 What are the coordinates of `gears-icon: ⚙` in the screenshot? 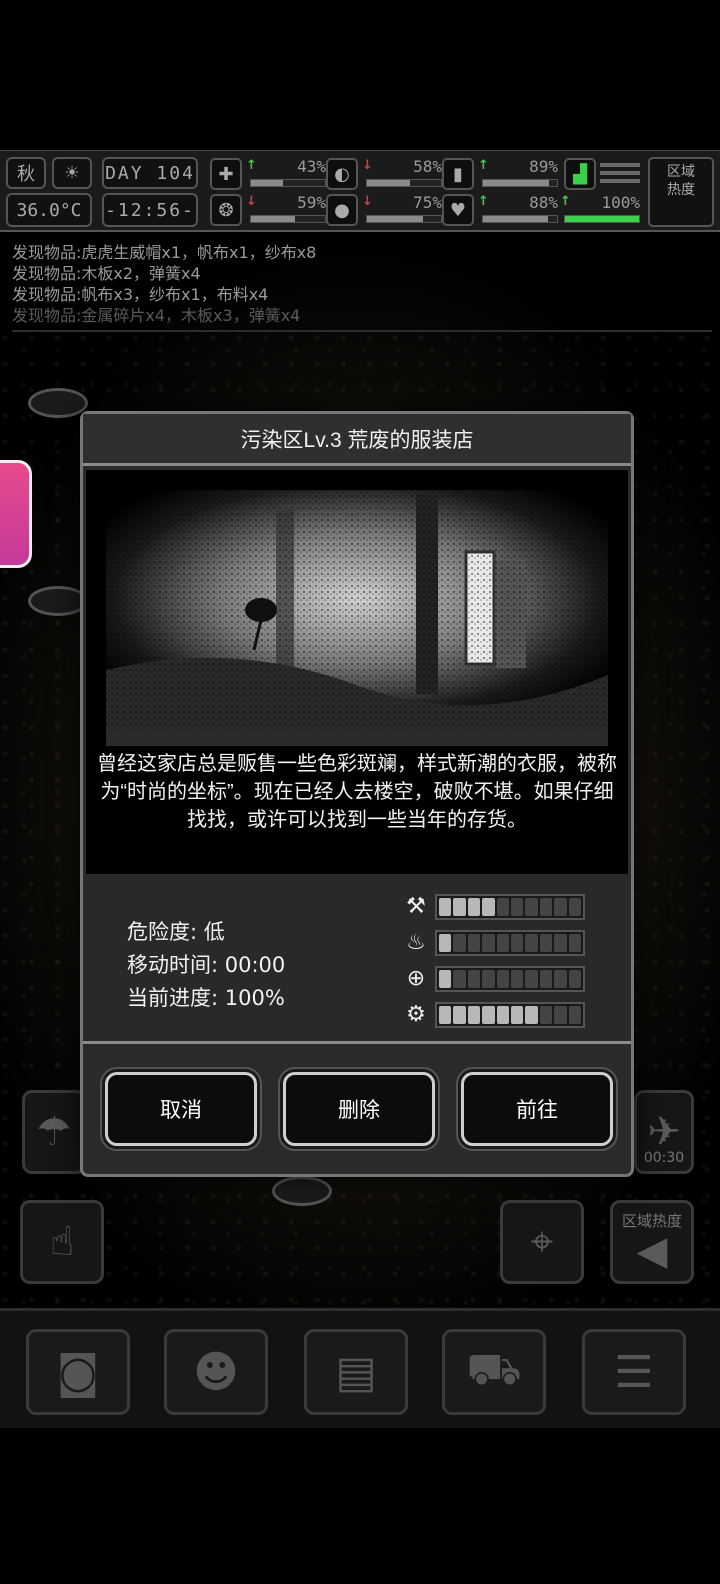 It's located at (416, 1014).